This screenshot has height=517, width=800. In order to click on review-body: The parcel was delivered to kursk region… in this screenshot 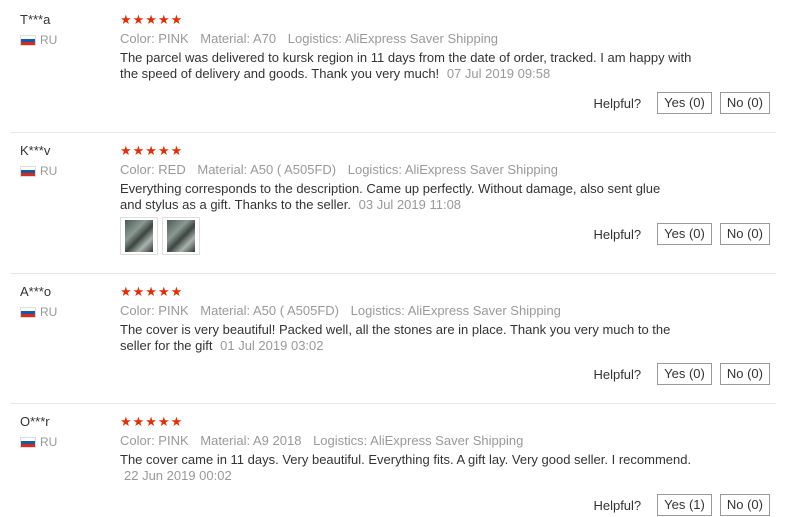, I will do `click(406, 65)`.